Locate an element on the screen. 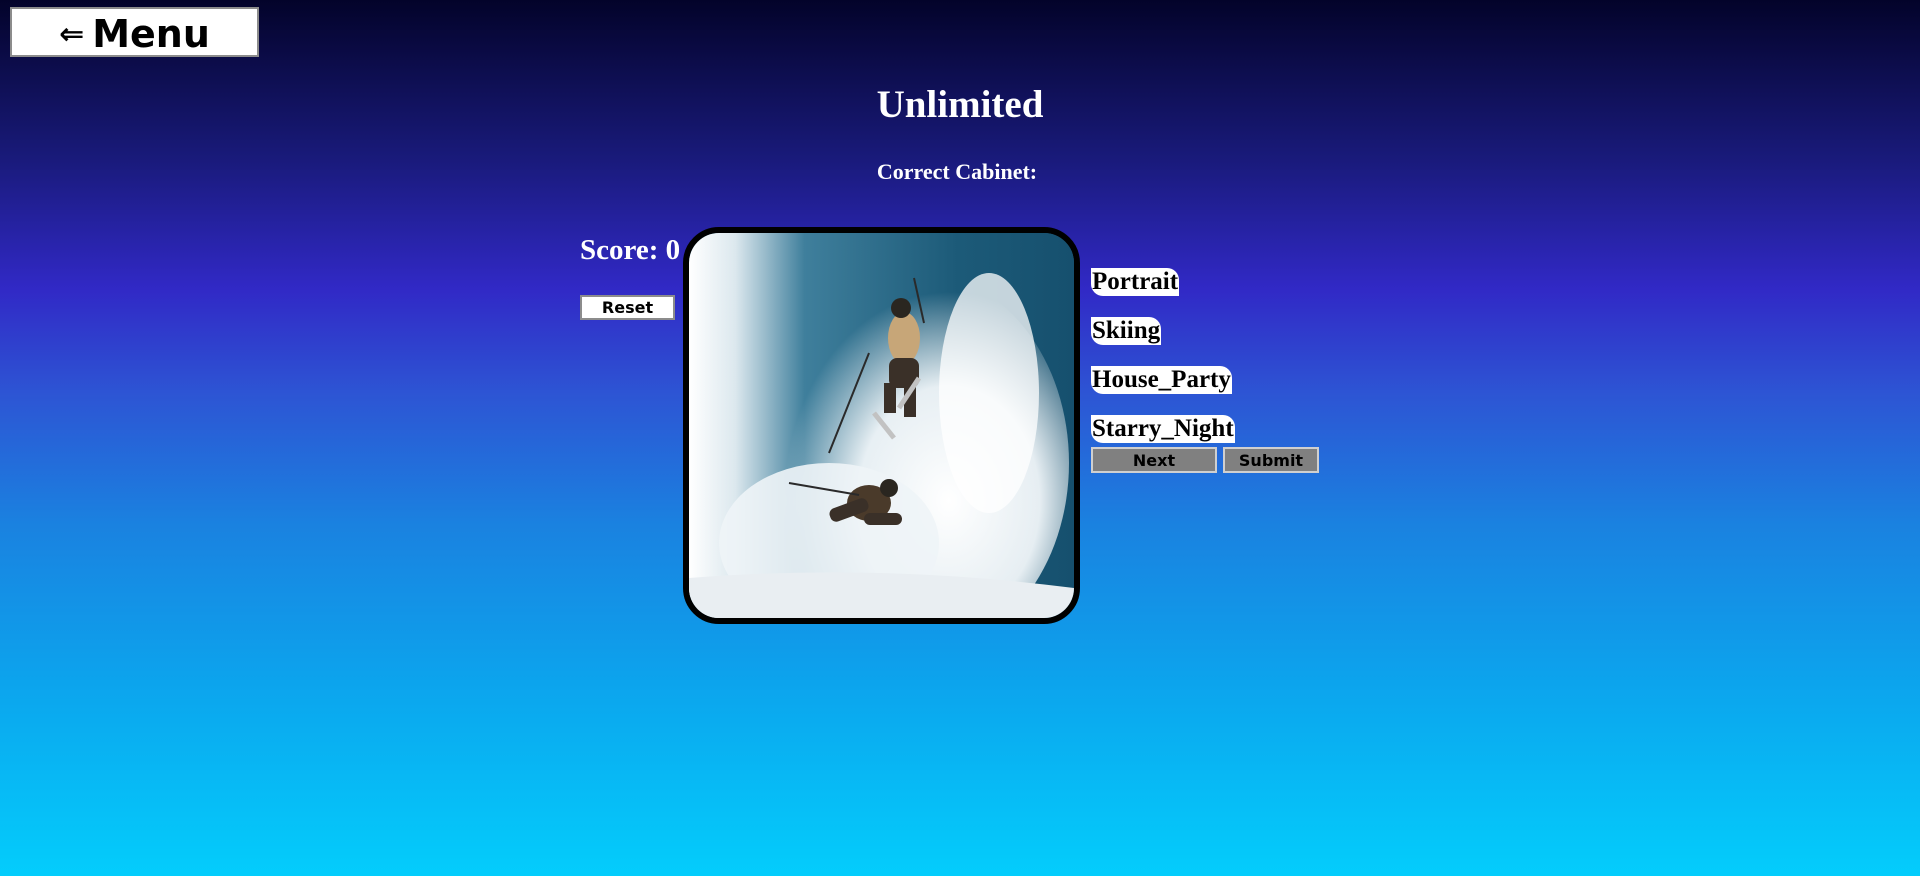 The image size is (1920, 876). correct-cabinet-line: Correct Cabinet: is located at coordinates (960, 172).